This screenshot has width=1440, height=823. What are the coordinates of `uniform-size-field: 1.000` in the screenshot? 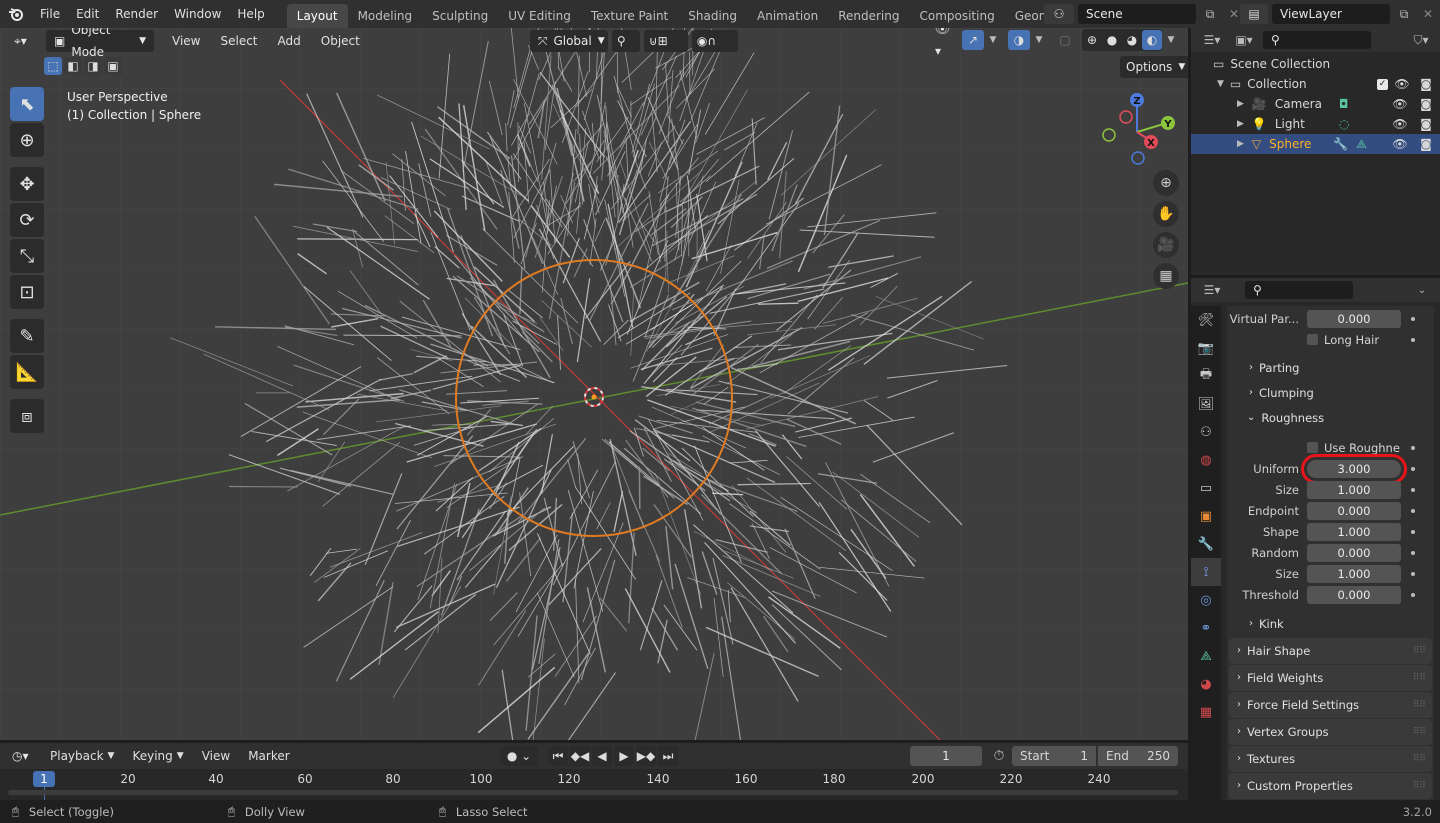 It's located at (1354, 490).